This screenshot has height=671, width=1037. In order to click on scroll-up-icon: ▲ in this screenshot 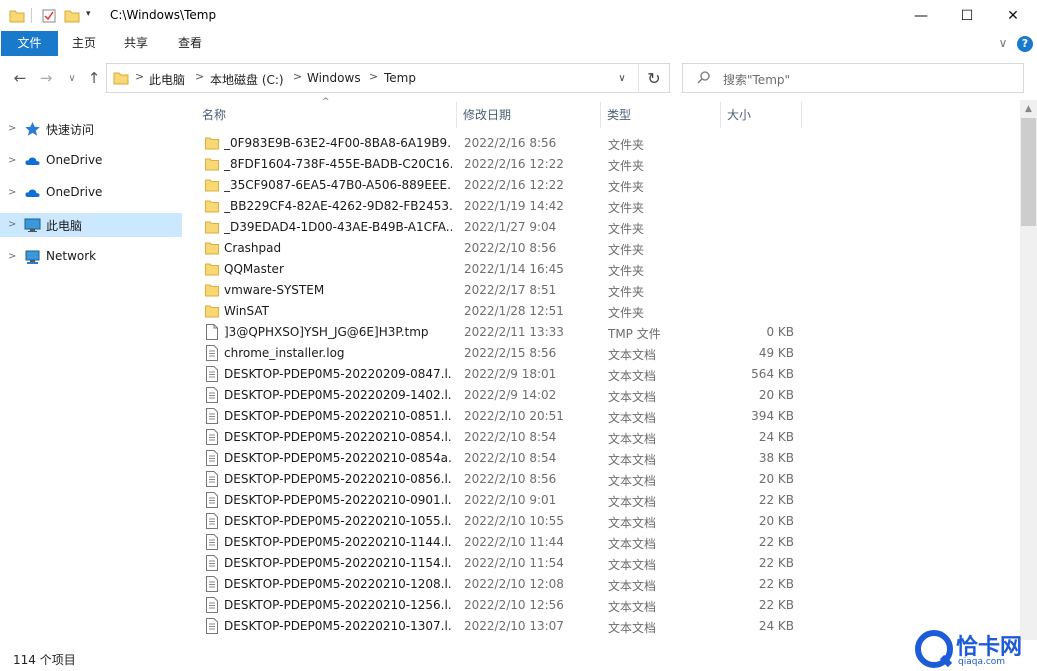, I will do `click(1028, 108)`.